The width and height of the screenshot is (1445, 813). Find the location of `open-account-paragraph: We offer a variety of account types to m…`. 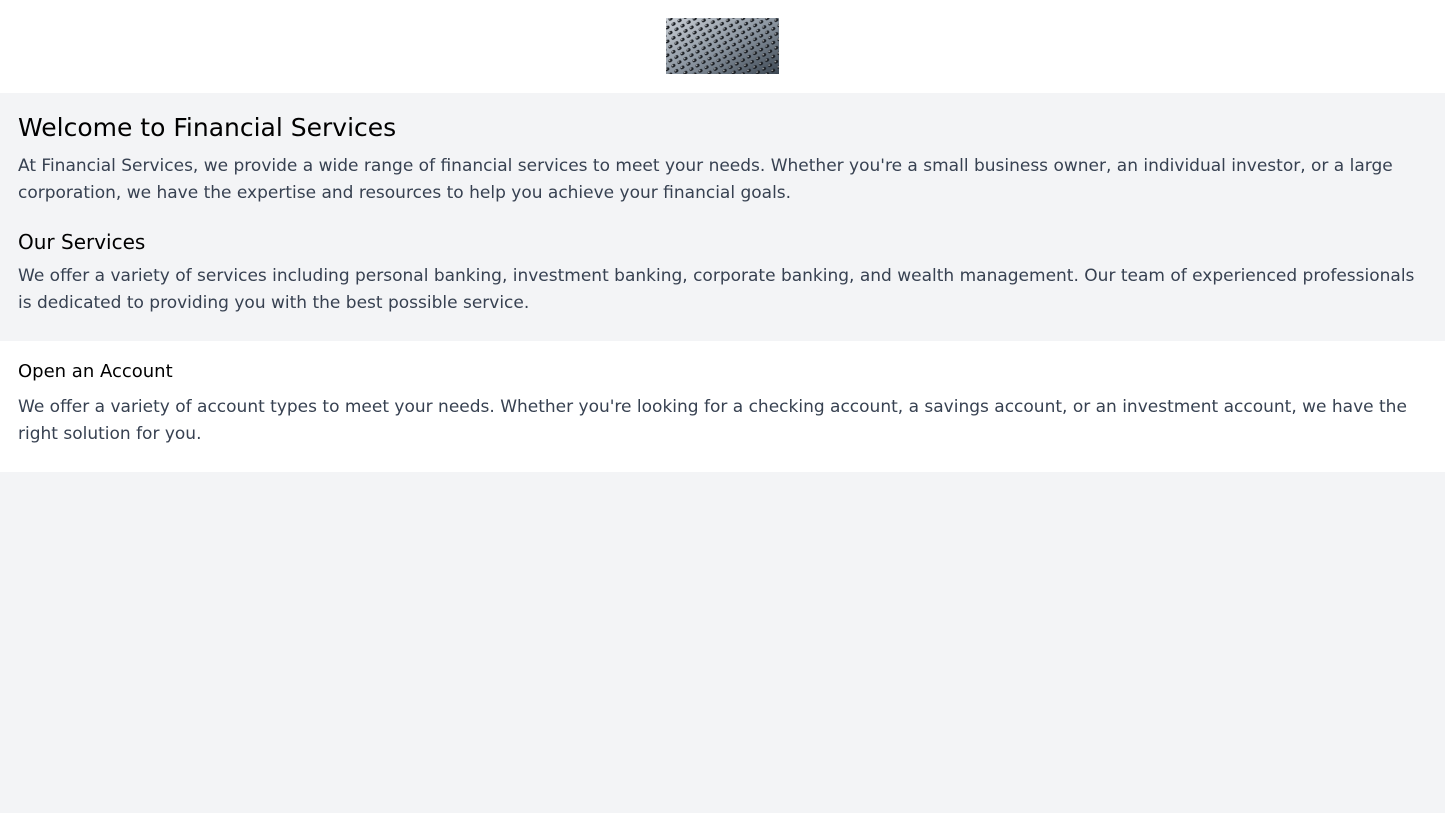

open-account-paragraph: We offer a variety of account types to m… is located at coordinates (712, 420).